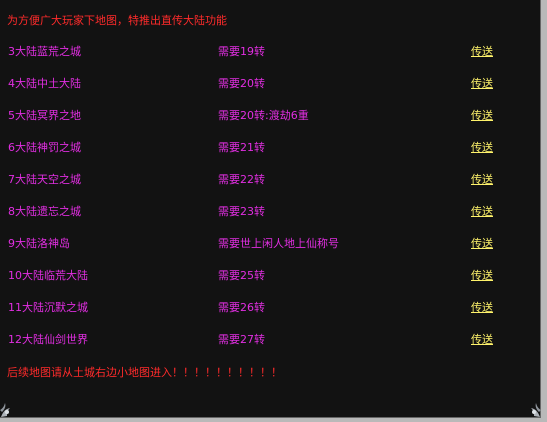 The height and width of the screenshot is (422, 547). I want to click on destination-requirement: 需要22转, so click(241, 179).